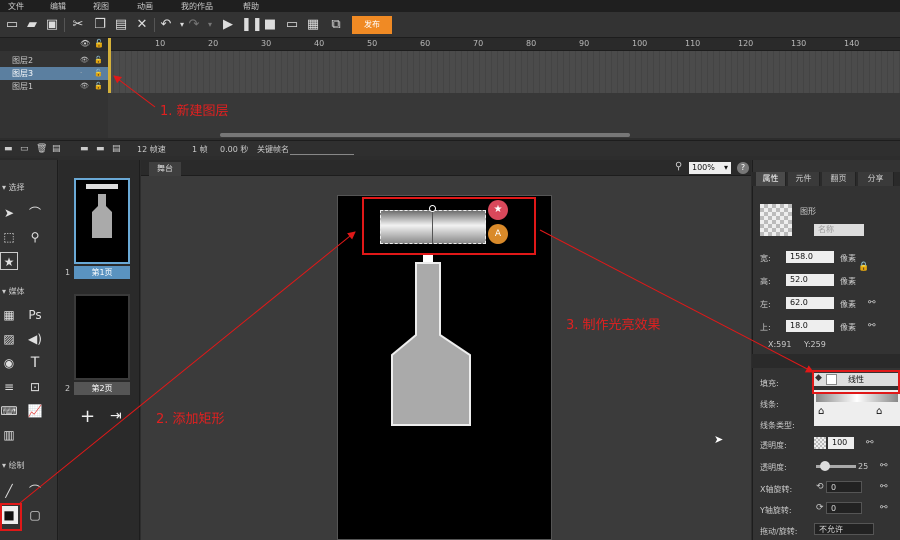  I want to click on annotation-step3: 3. 制作光亮效果, so click(613, 325).